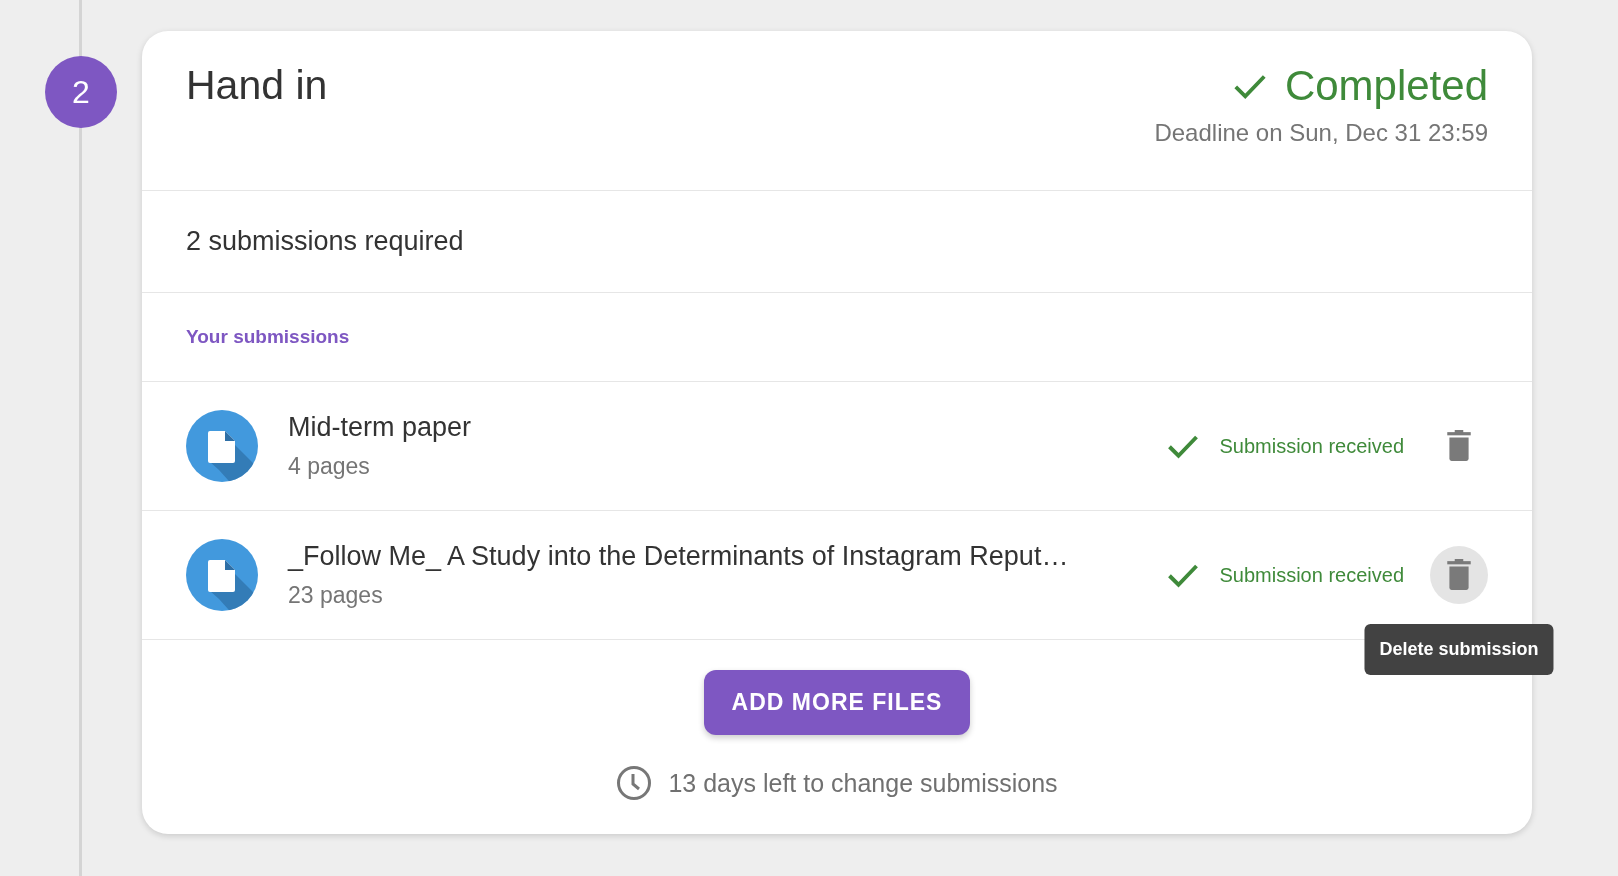  I want to click on time-left-text: 13 days left to change submissions, so click(863, 783).